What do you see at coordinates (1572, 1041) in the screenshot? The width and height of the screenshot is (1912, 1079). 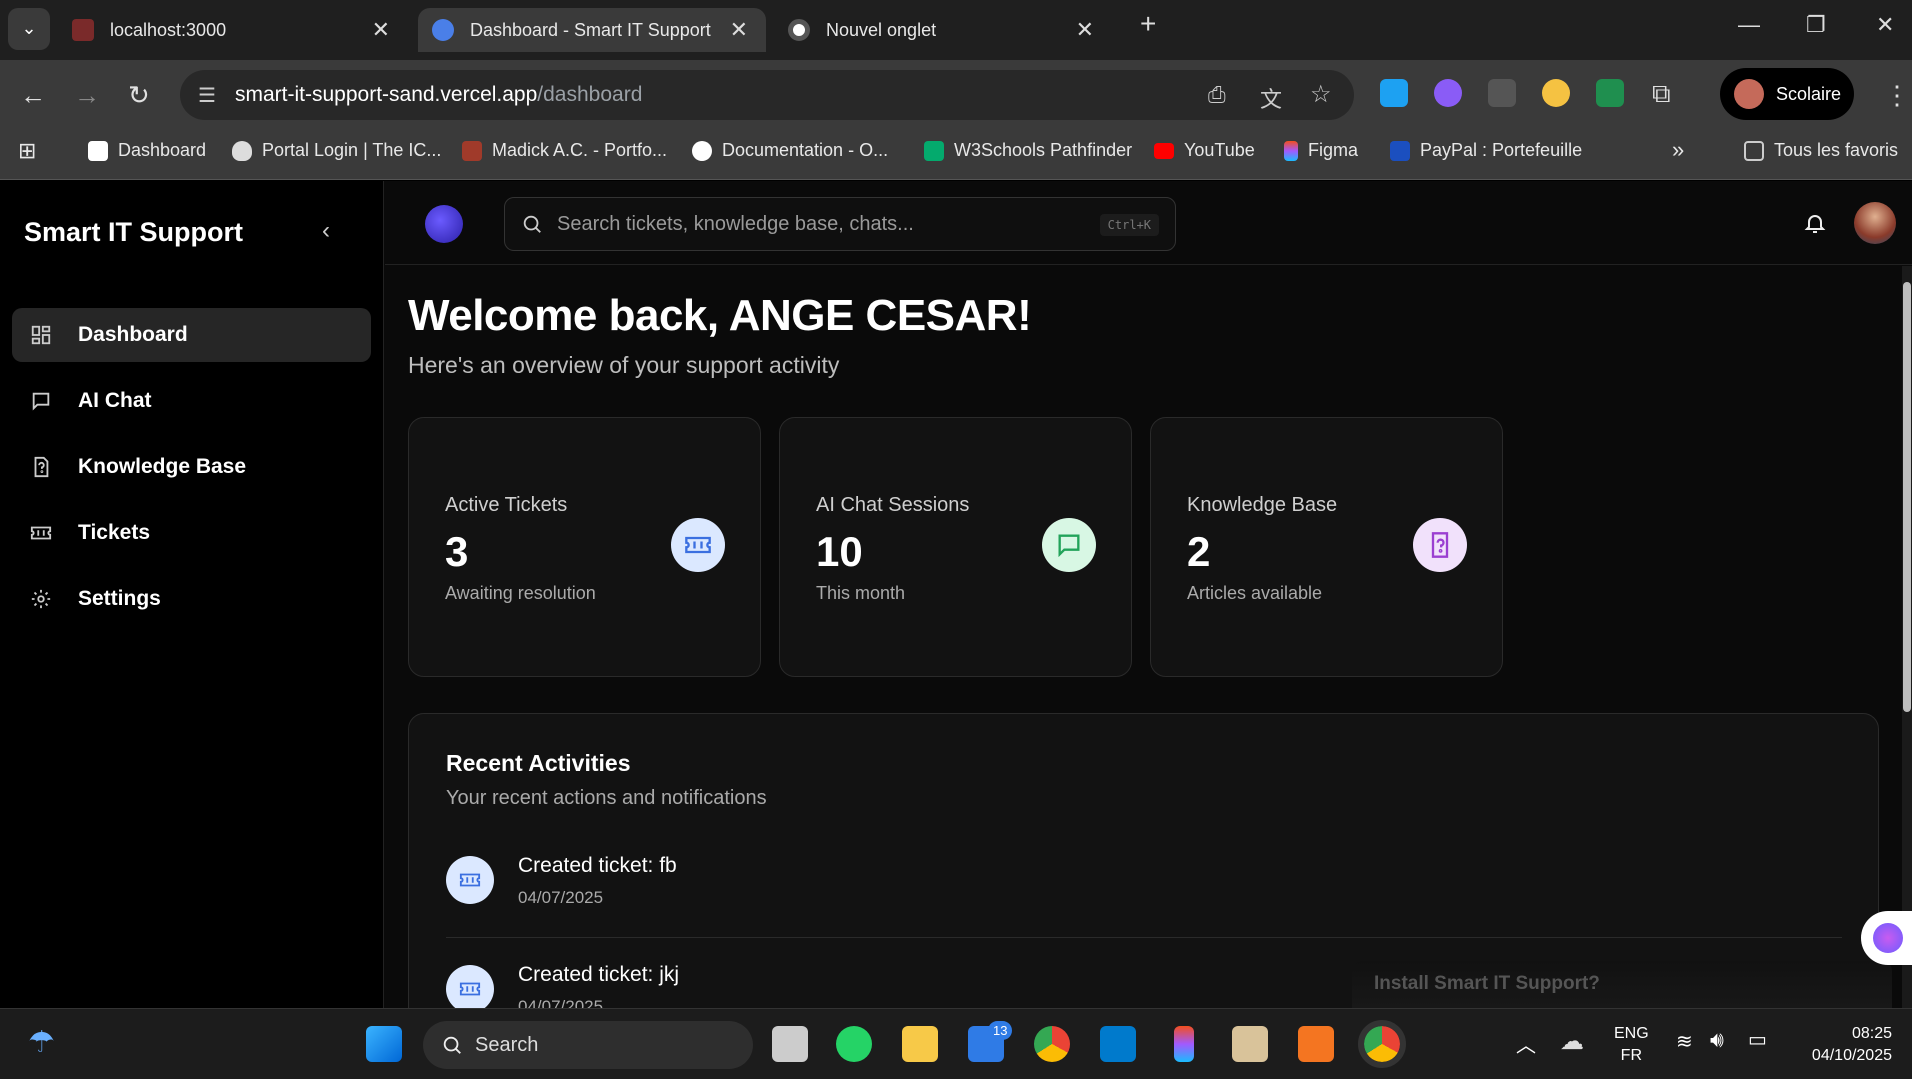 I see `cloud-icon: ☁` at bounding box center [1572, 1041].